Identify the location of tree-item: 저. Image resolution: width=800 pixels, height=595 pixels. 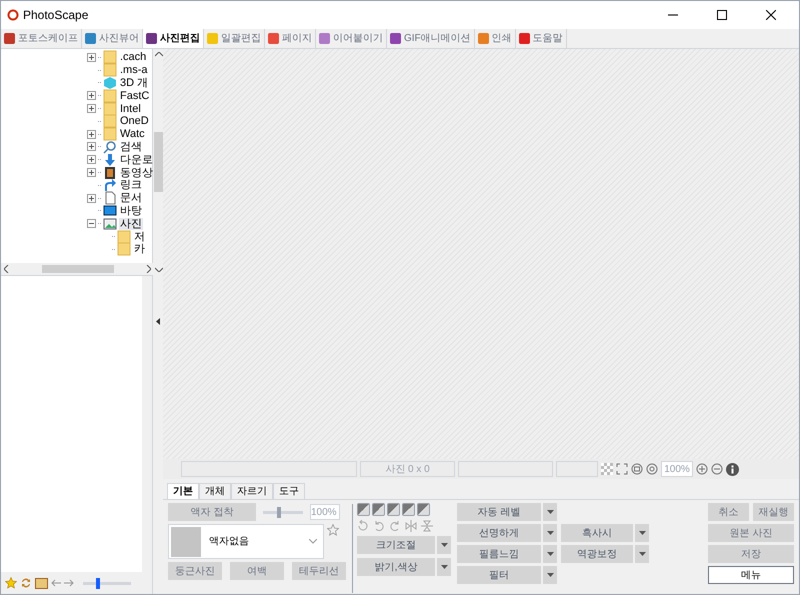
(139, 236).